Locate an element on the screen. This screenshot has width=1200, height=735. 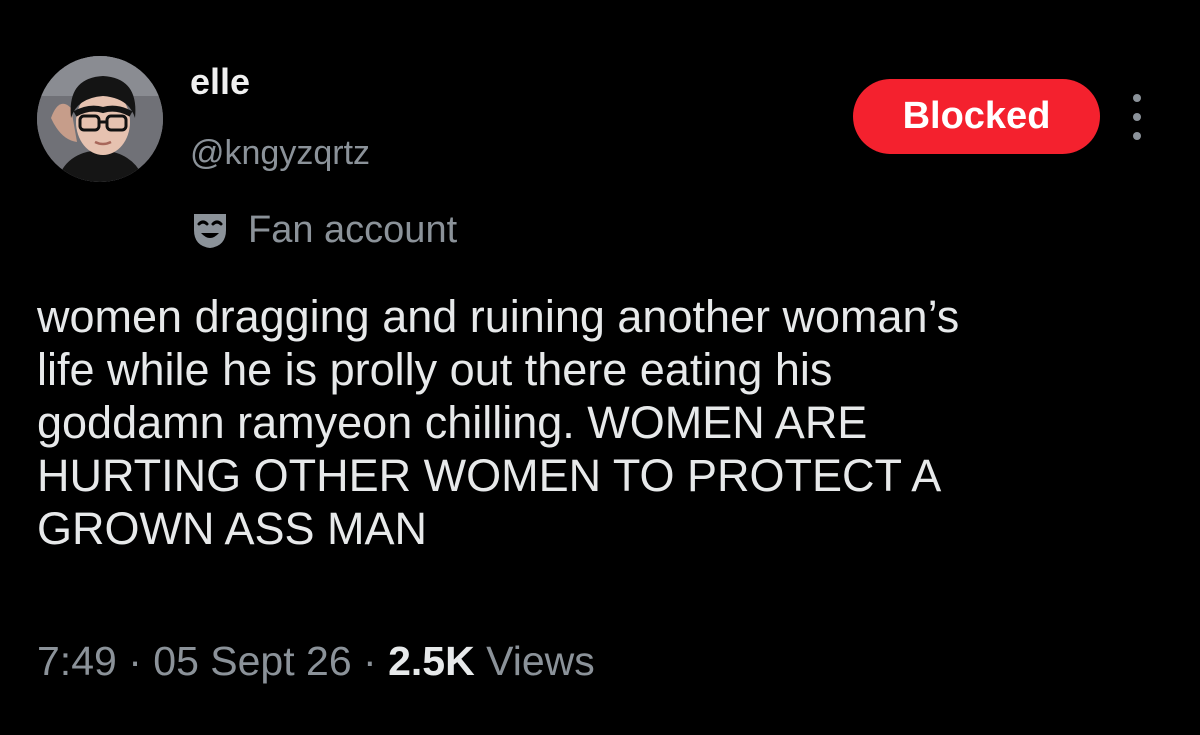
fan-account-label: Fan account is located at coordinates (323, 230).